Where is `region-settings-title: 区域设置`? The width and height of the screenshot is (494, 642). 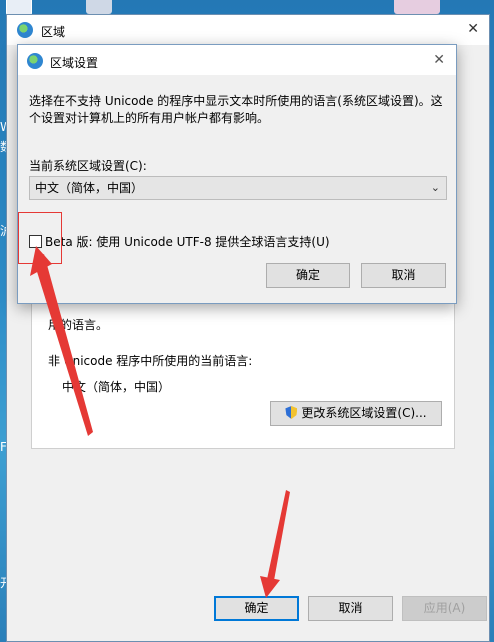
region-settings-title: 区域设置 is located at coordinates (74, 63).